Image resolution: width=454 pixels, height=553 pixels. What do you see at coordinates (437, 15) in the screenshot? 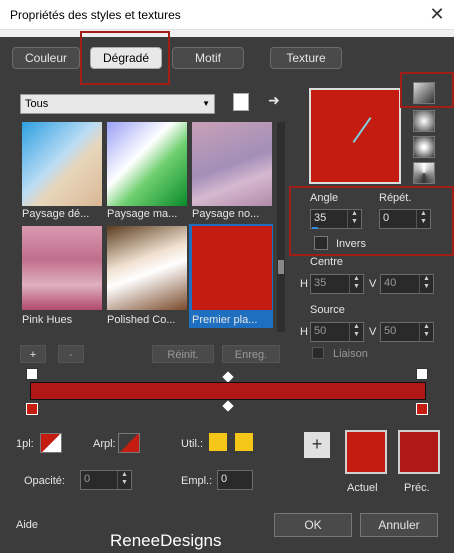
I see `close-icon: ✕` at bounding box center [437, 15].